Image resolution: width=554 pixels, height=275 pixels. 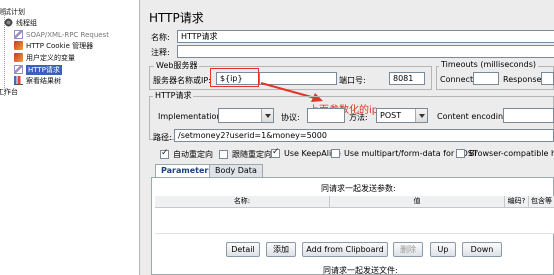 I want to click on path-field: /setmoney2?userid=1&money=5000, so click(x=364, y=135).